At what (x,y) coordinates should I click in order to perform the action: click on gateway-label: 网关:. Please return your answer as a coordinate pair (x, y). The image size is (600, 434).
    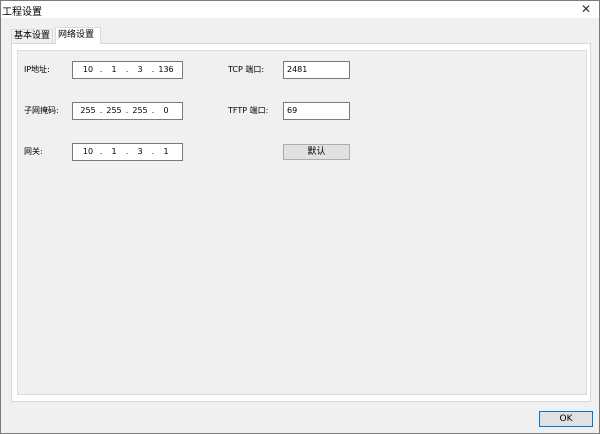
    Looking at the image, I should click on (33, 151).